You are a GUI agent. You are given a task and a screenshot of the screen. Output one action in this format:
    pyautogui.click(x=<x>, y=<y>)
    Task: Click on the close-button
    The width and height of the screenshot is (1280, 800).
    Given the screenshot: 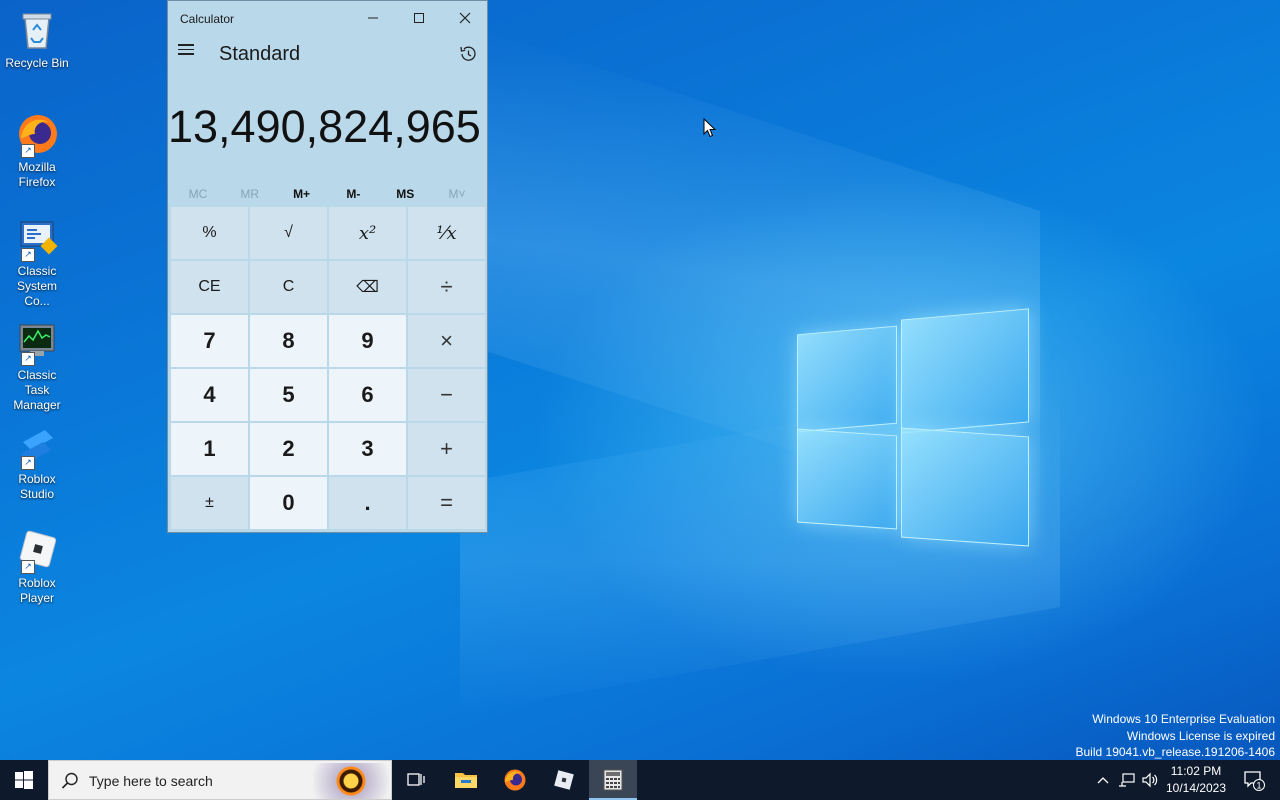 What is the action you would take?
    pyautogui.click(x=465, y=18)
    